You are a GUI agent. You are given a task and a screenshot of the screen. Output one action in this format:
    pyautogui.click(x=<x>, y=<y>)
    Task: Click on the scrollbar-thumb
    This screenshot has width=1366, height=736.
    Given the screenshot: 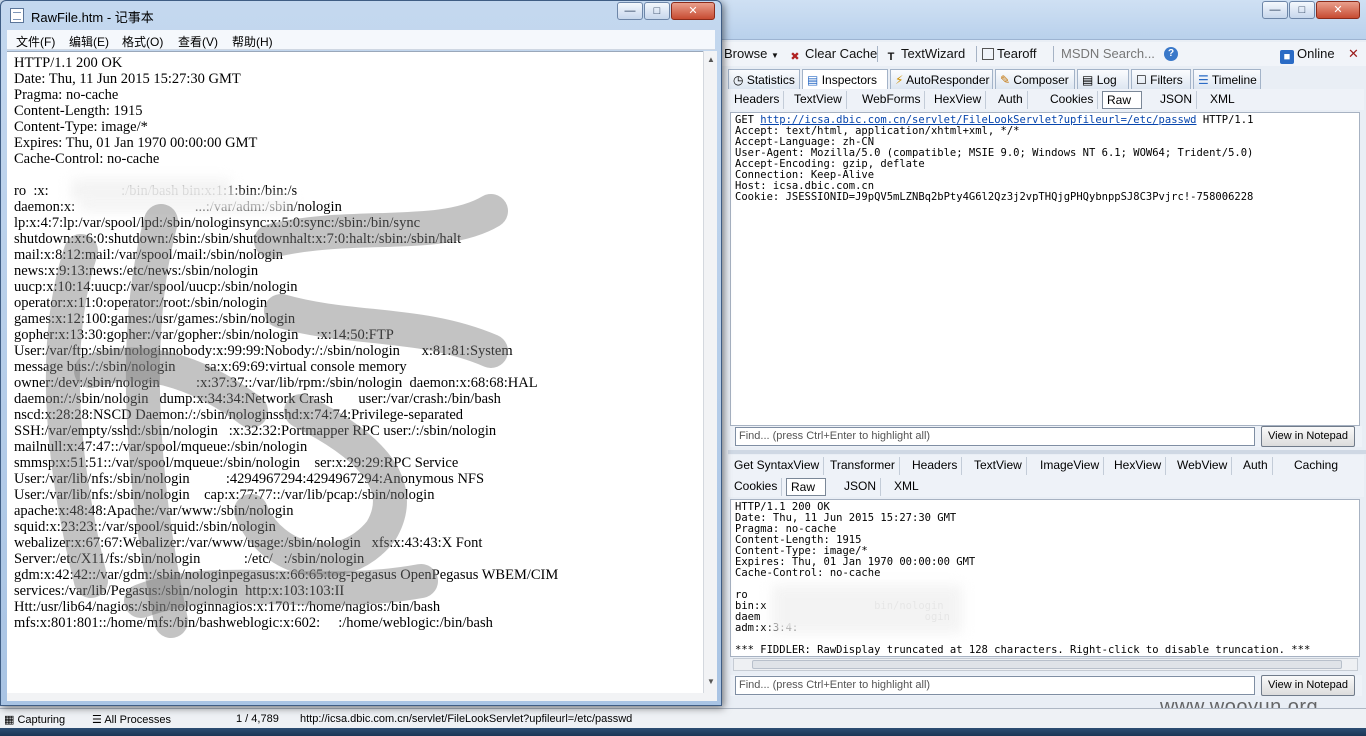 What is the action you would take?
    pyautogui.click(x=1047, y=664)
    